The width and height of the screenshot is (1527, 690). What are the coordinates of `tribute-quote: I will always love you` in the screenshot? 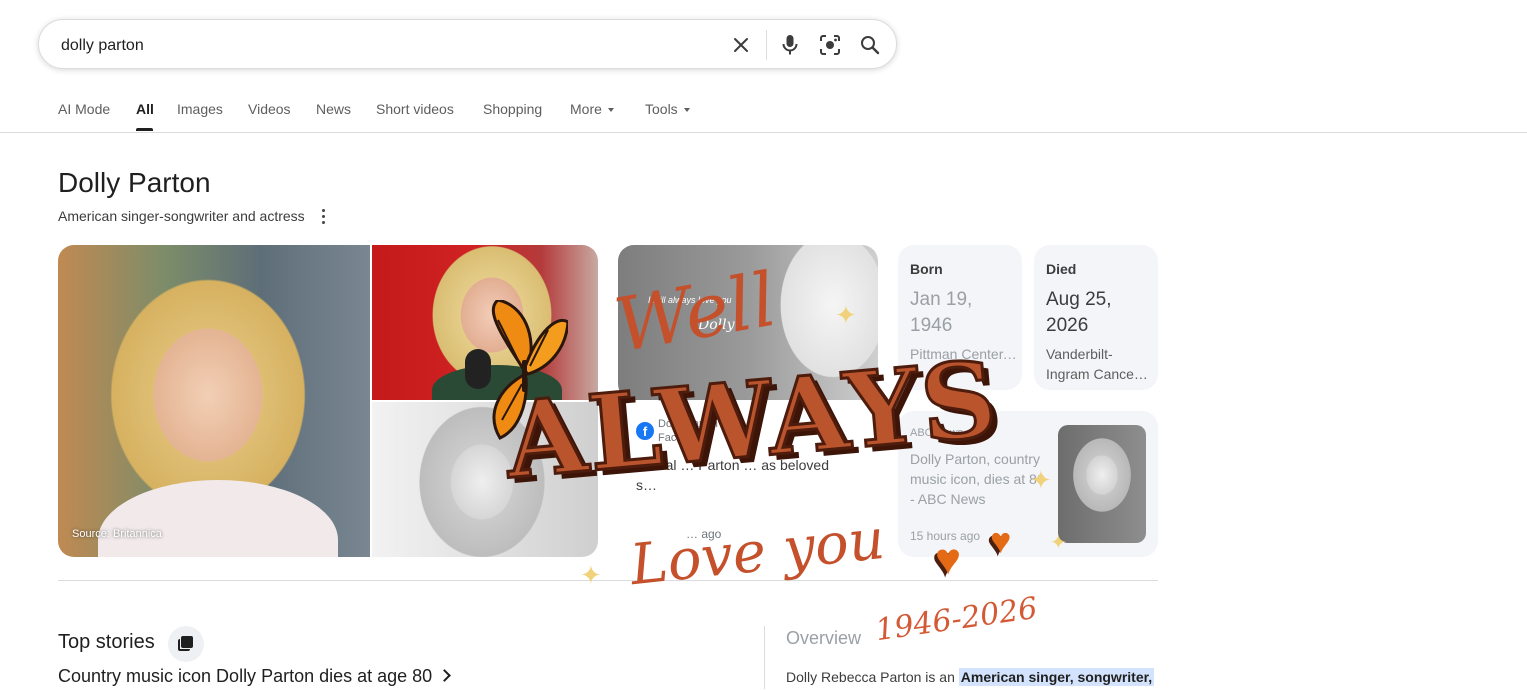 It's located at (690, 300).